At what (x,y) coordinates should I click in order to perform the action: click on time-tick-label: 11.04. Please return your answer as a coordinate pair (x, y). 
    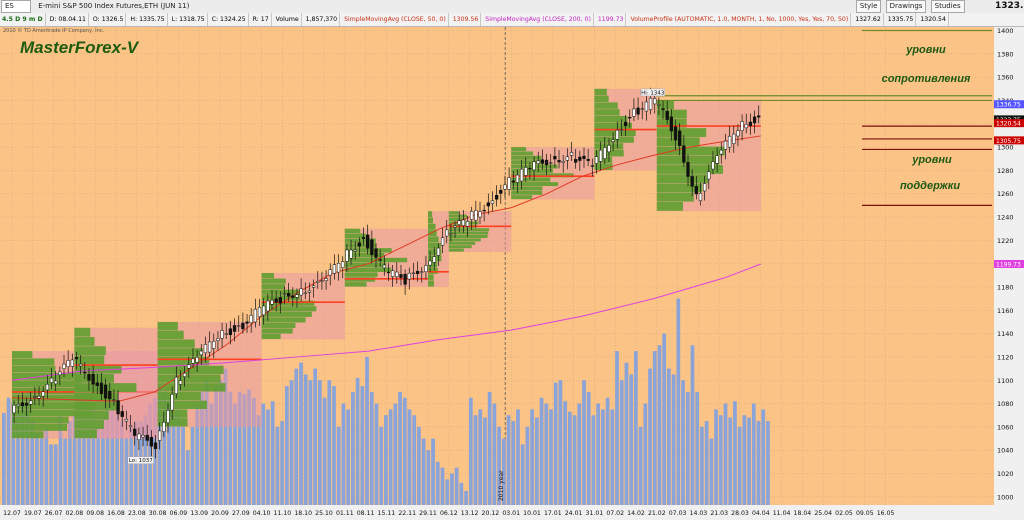
    Looking at the image, I should click on (782, 513).